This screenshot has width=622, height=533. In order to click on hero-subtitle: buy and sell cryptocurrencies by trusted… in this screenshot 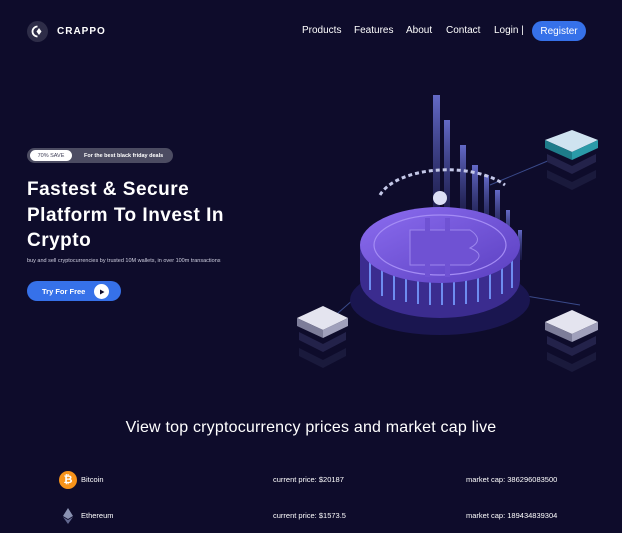, I will do `click(124, 261)`.